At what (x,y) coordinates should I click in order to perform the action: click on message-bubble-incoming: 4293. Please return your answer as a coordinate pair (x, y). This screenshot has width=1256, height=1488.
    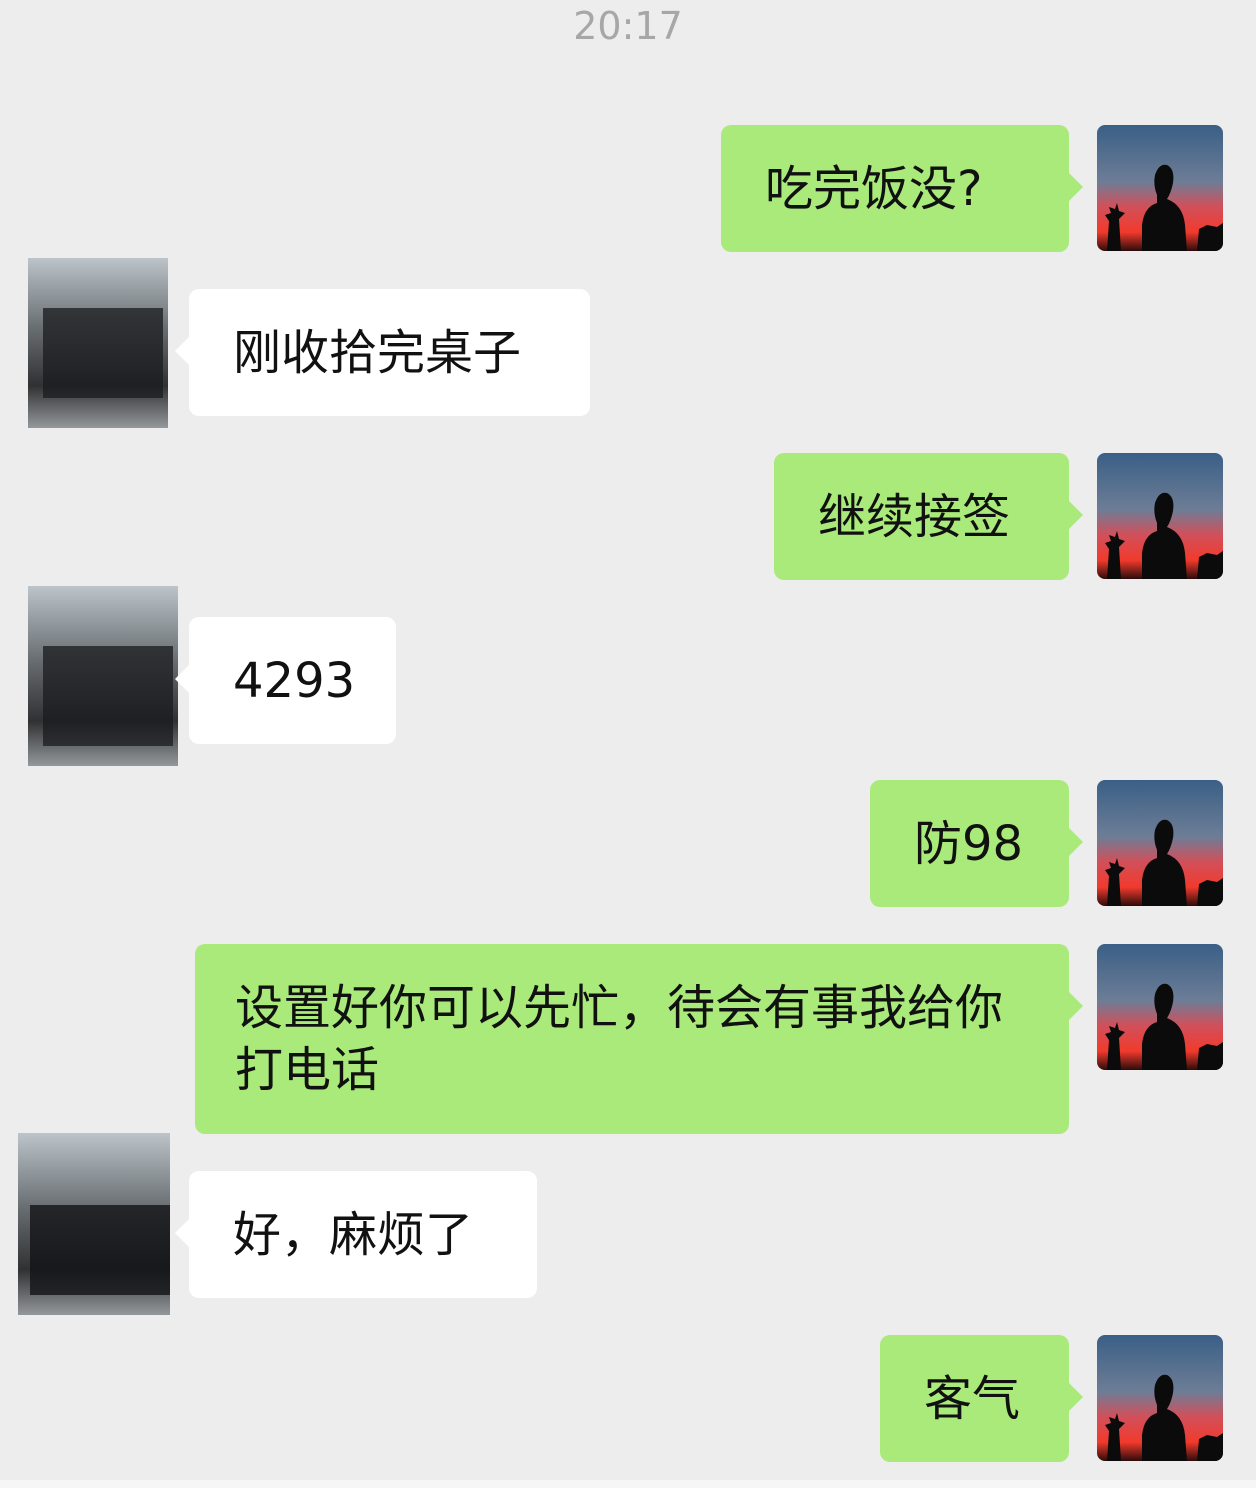
    Looking at the image, I should click on (285, 680).